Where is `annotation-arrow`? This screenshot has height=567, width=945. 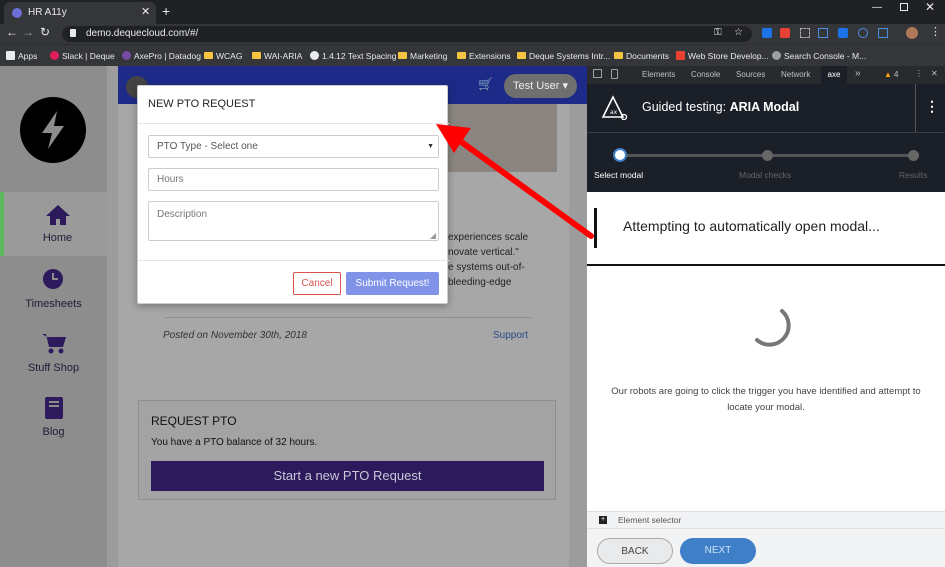
annotation-arrow is located at coordinates (515, 181).